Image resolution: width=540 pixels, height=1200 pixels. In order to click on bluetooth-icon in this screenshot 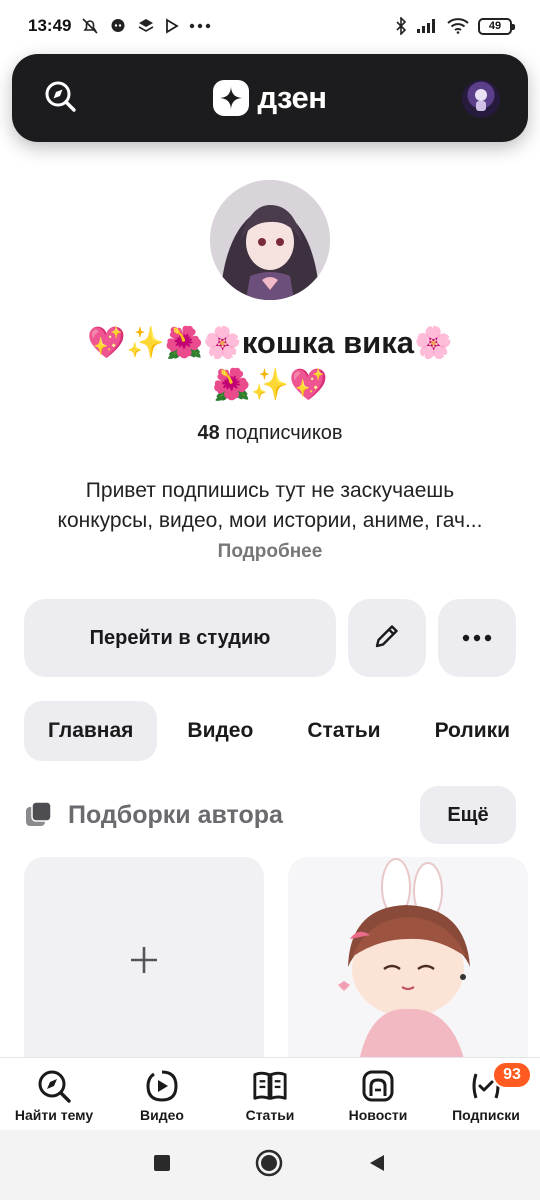, I will do `click(401, 26)`.